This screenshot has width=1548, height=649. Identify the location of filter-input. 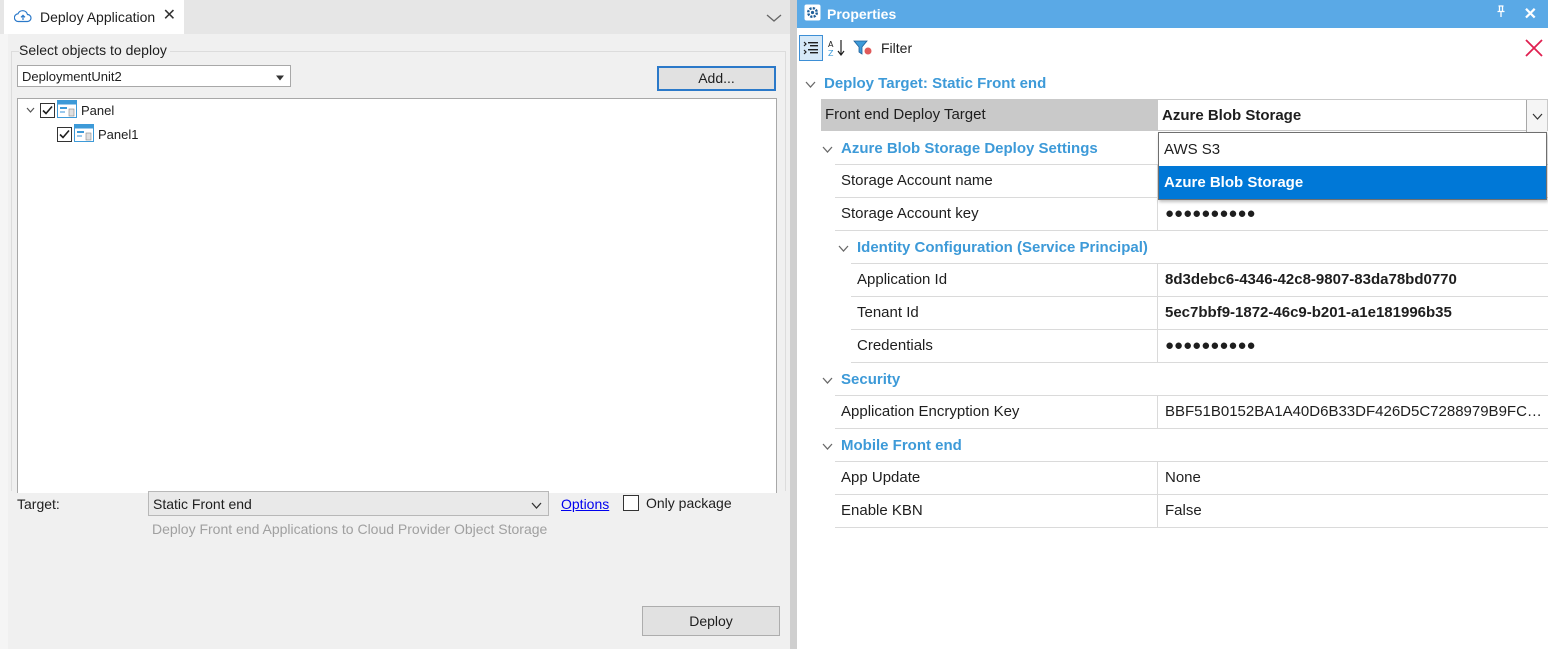
(1219, 48).